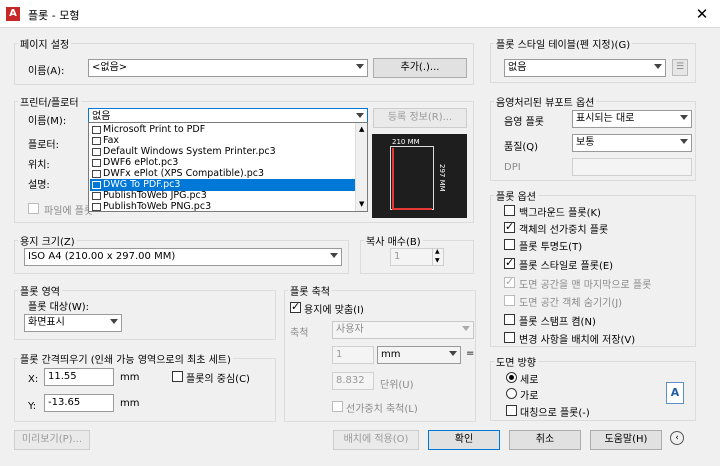 This screenshot has width=720, height=466. What do you see at coordinates (557, 322) in the screenshot?
I see `option-label: 플롯 스탬프 켬(N)` at bounding box center [557, 322].